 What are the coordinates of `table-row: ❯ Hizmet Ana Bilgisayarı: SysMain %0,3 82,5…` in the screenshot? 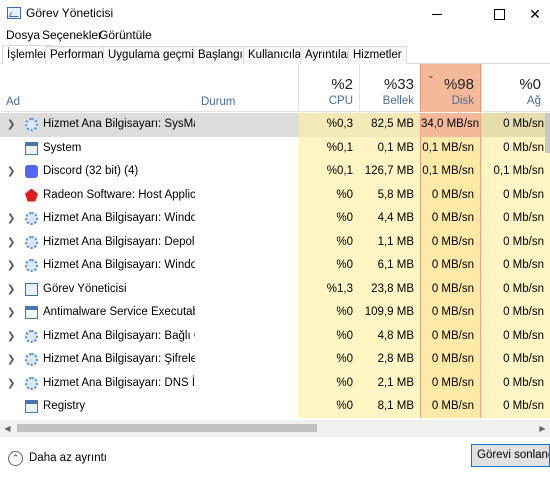 It's located at (275, 125).